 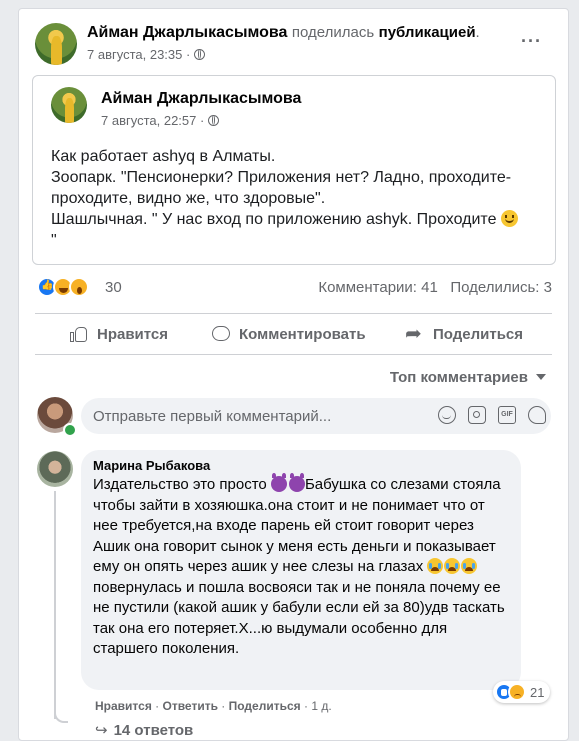 I want to click on view-replies-link: ↪ 14 ответов, so click(x=144, y=730).